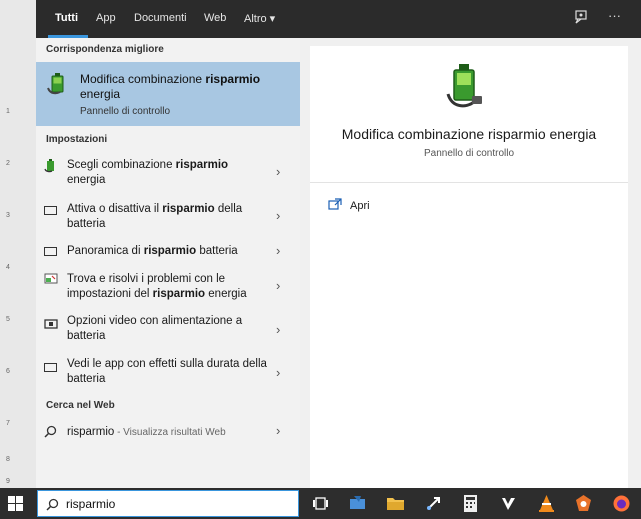  Describe the element at coordinates (51, 279) in the screenshot. I see `troubleshoot-icon` at that location.